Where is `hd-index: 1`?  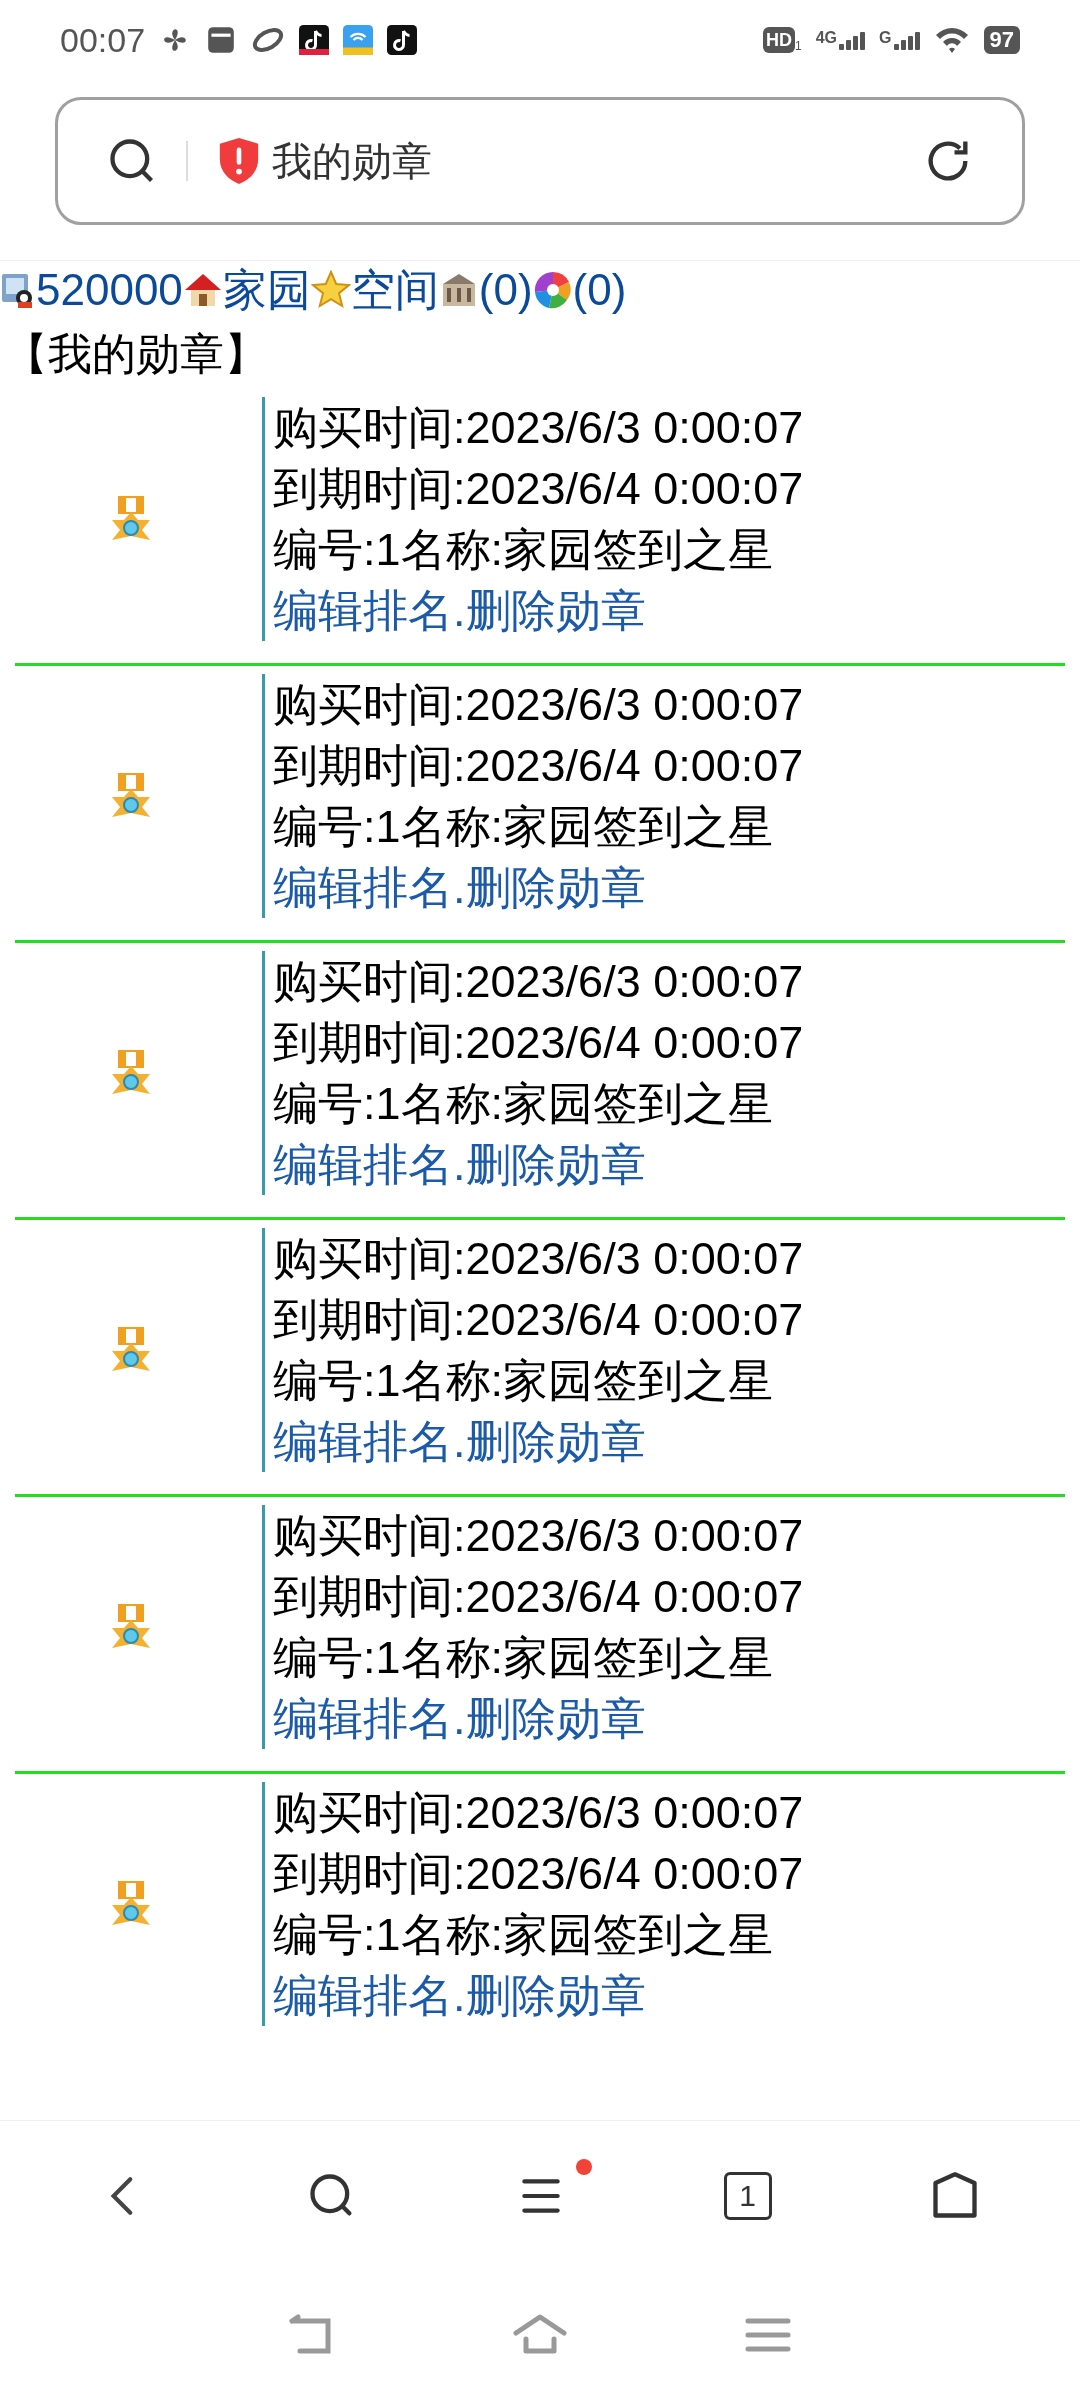
hd-index: 1 is located at coordinates (798, 46).